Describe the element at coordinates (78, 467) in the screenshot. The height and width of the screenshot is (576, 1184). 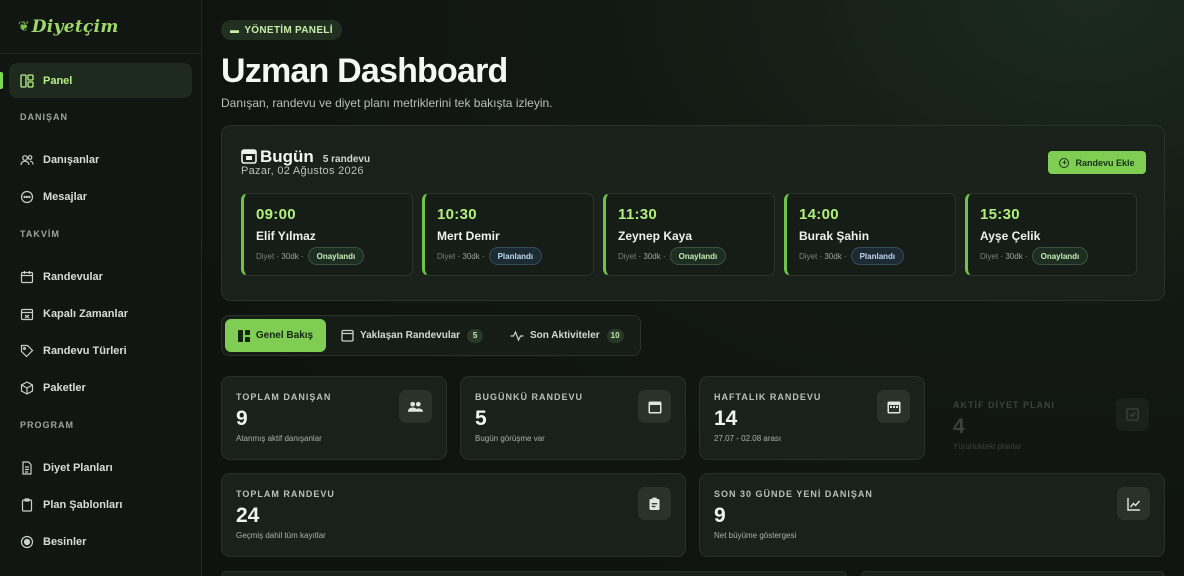
I see `sidebar-item-label: Diyet Planları` at that location.